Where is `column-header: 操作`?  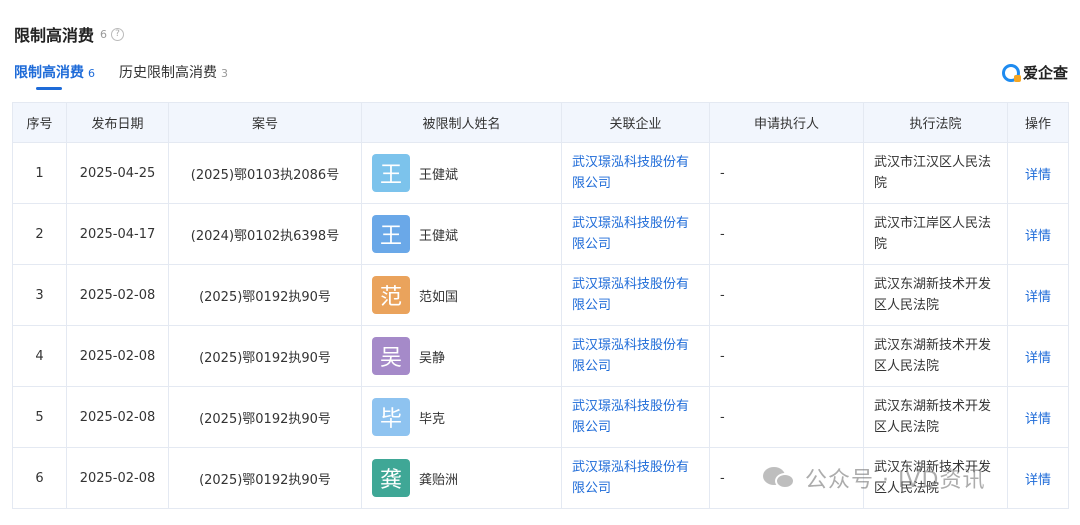 column-header: 操作 is located at coordinates (1038, 122).